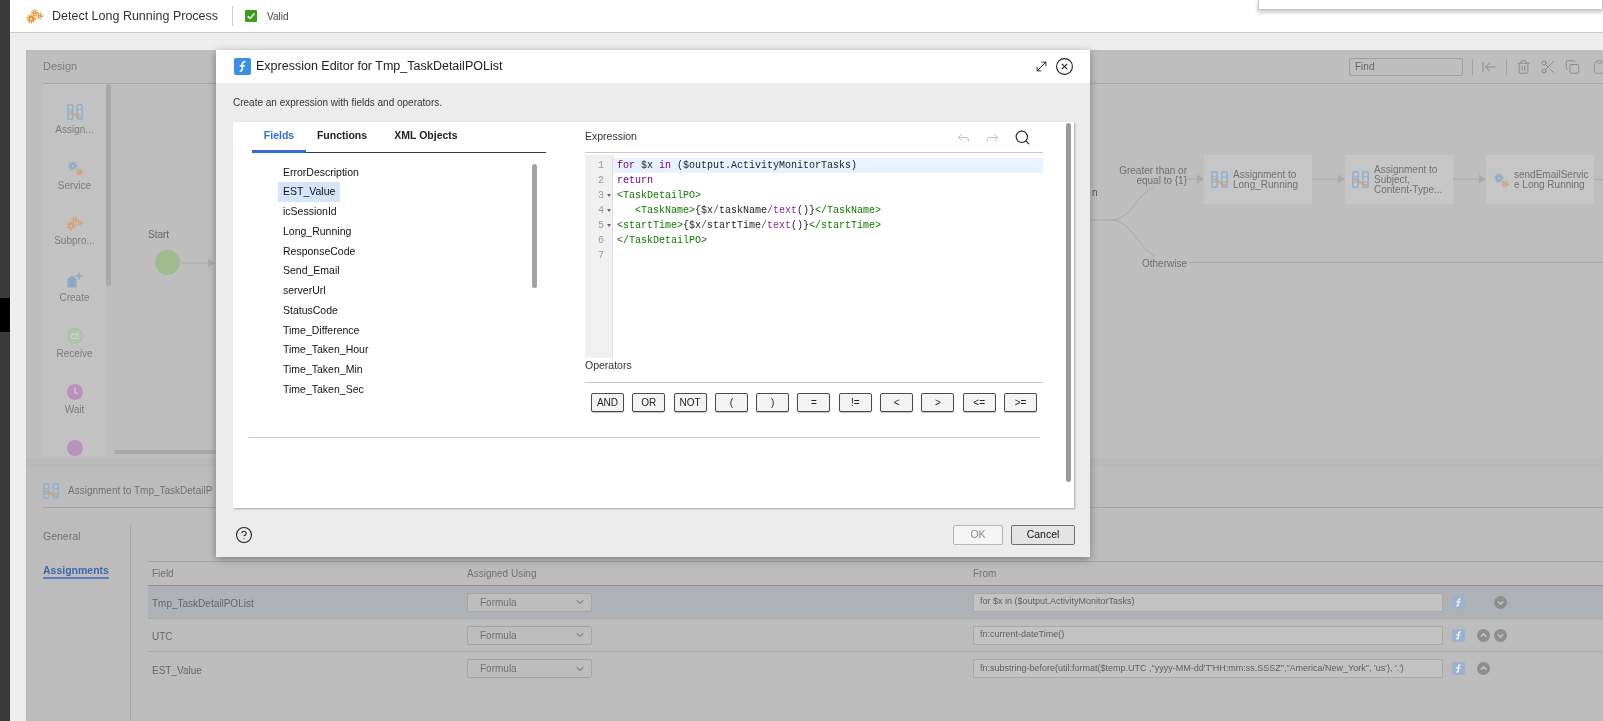 The height and width of the screenshot is (721, 1603). What do you see at coordinates (304, 291) in the screenshot?
I see `field-item: serverUrl` at bounding box center [304, 291].